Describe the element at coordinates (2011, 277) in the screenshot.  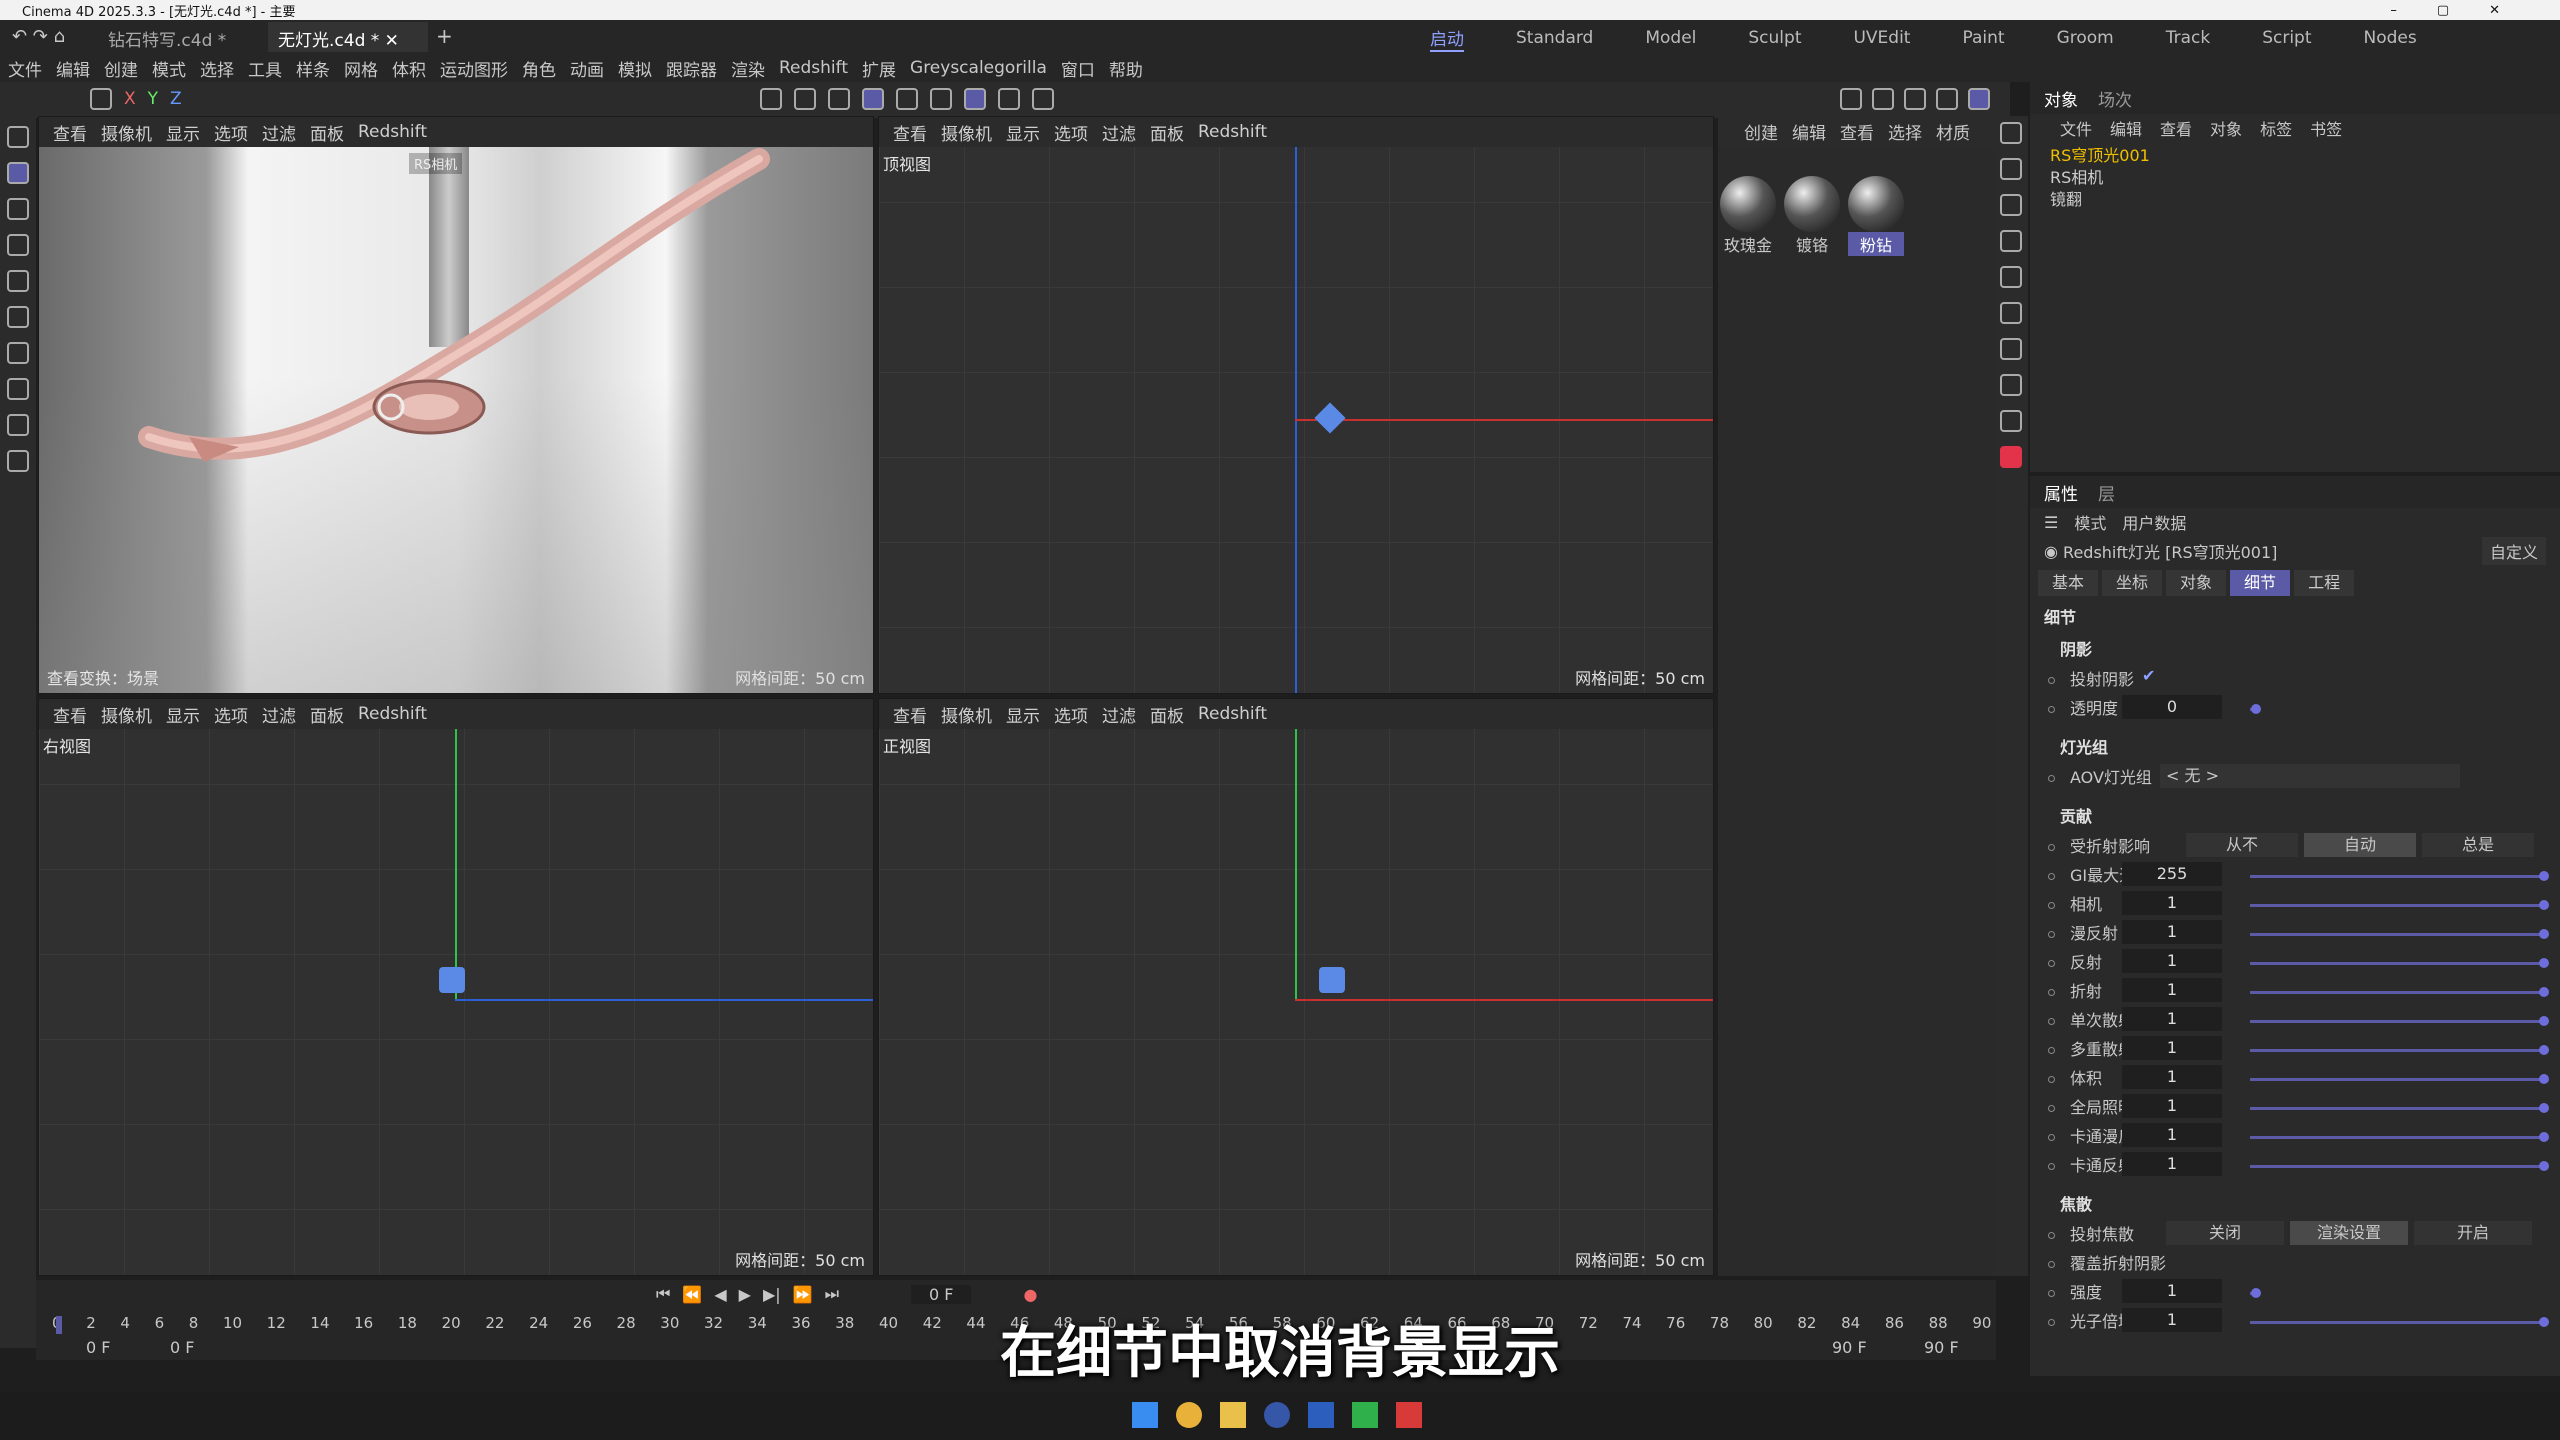
I see `deformer-icon` at that location.